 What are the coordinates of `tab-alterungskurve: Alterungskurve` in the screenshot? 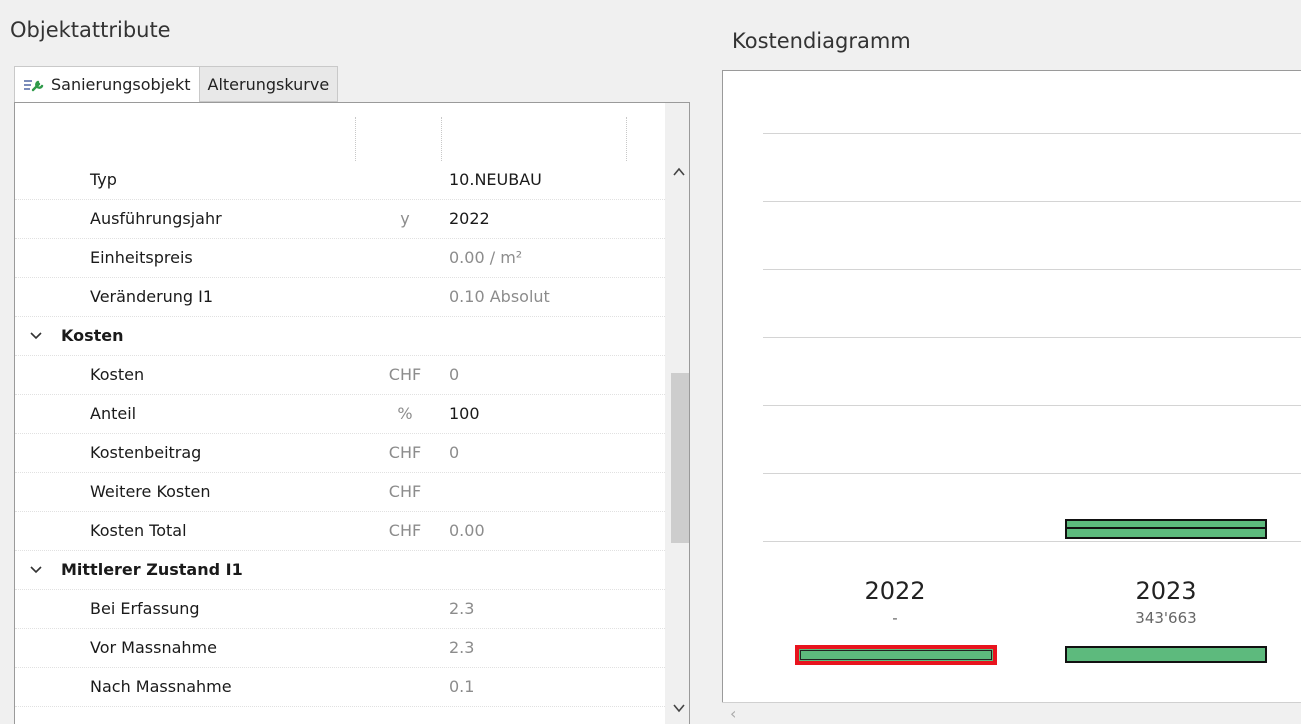 It's located at (269, 84).